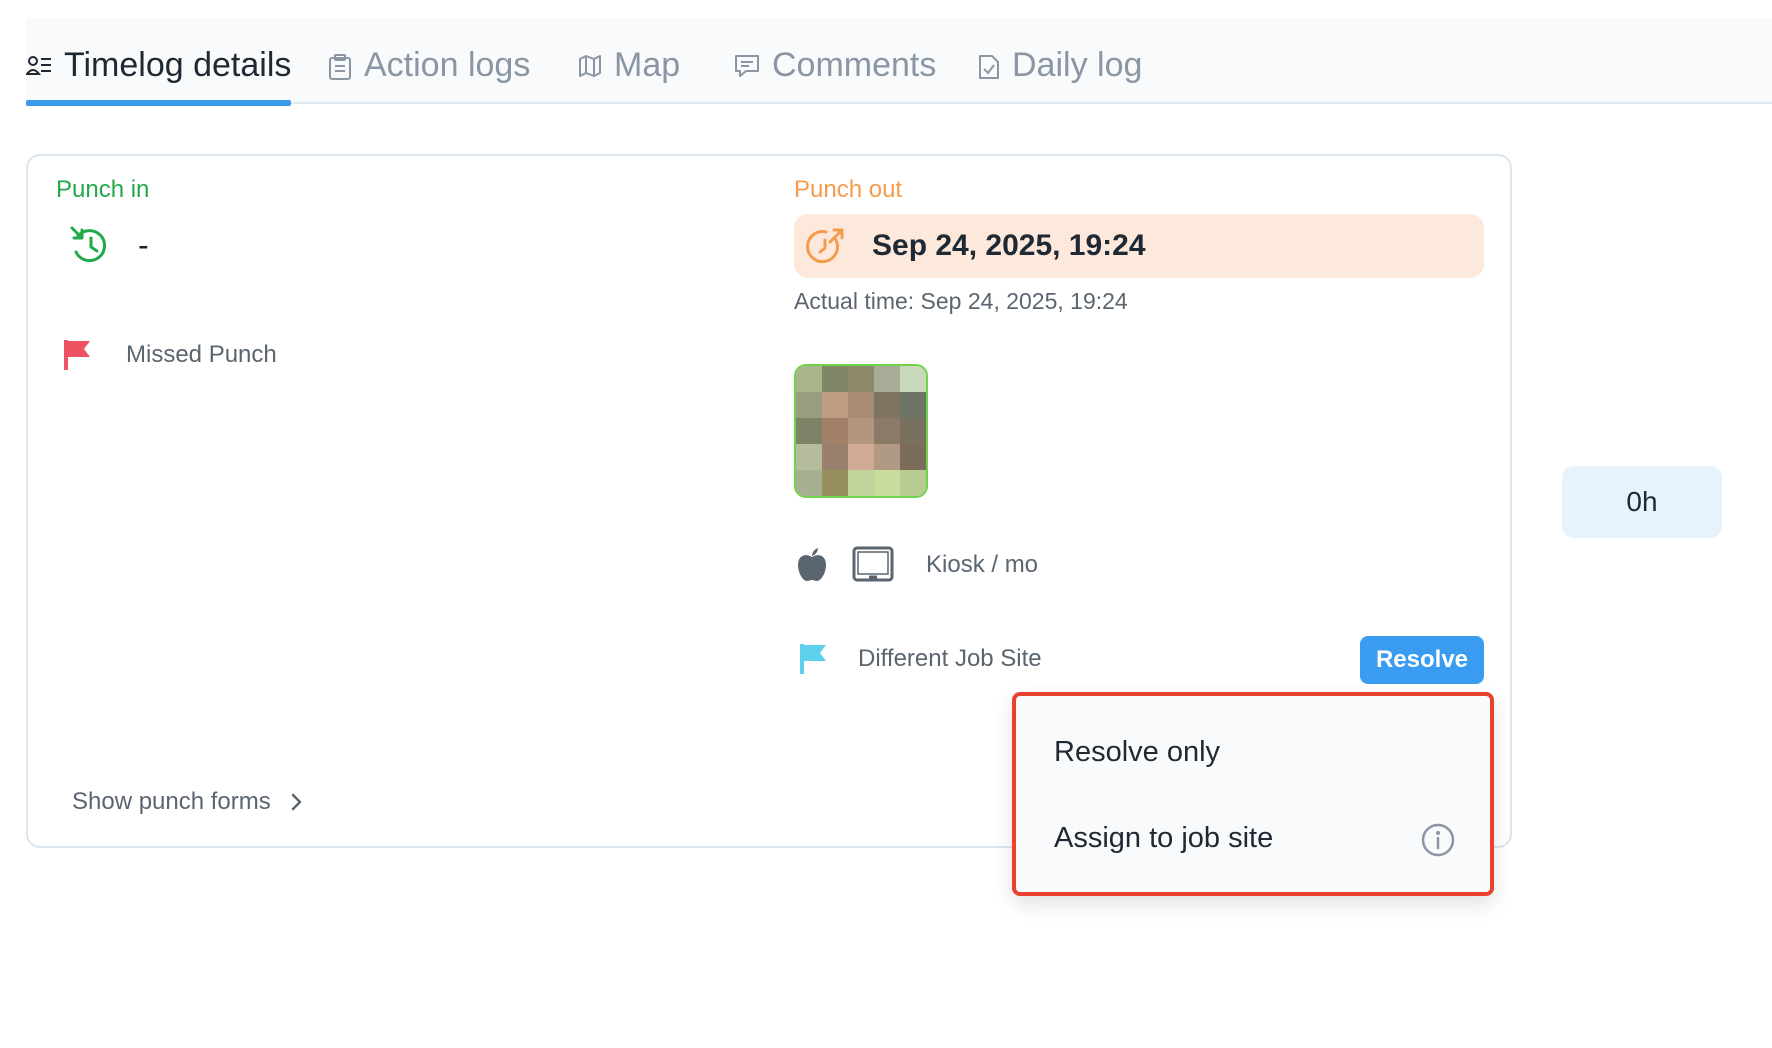 This screenshot has height=1048, width=1772. I want to click on missed-punch-flag: Missed Punch, so click(169, 355).